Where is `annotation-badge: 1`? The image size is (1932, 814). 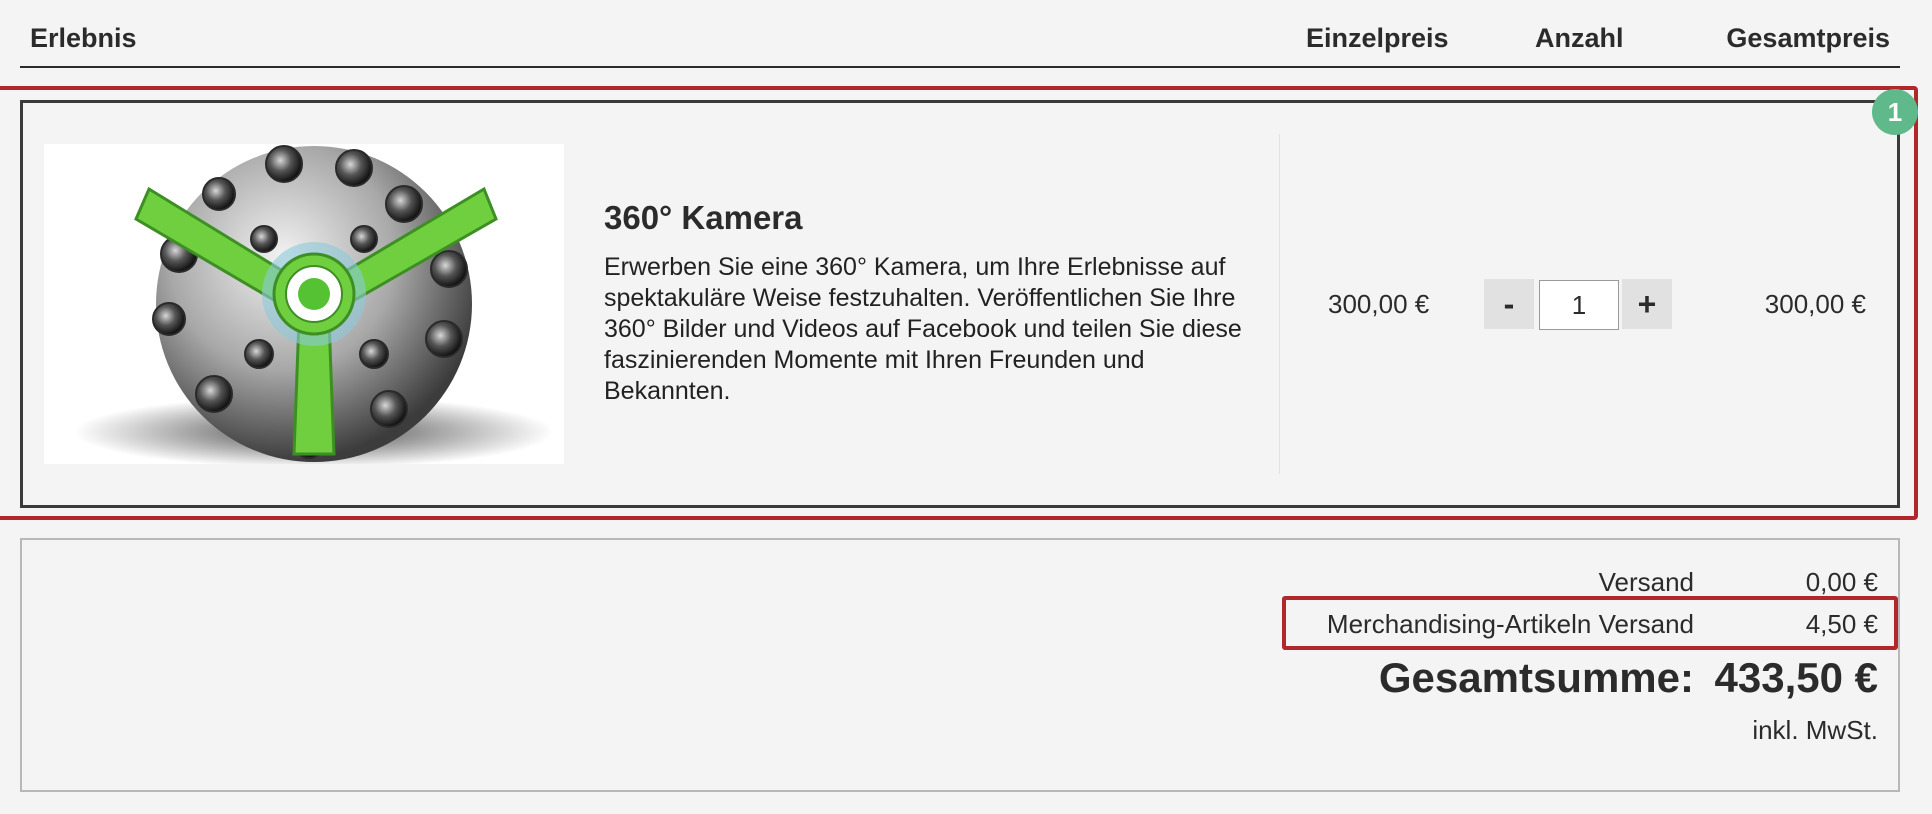 annotation-badge: 1 is located at coordinates (1895, 112).